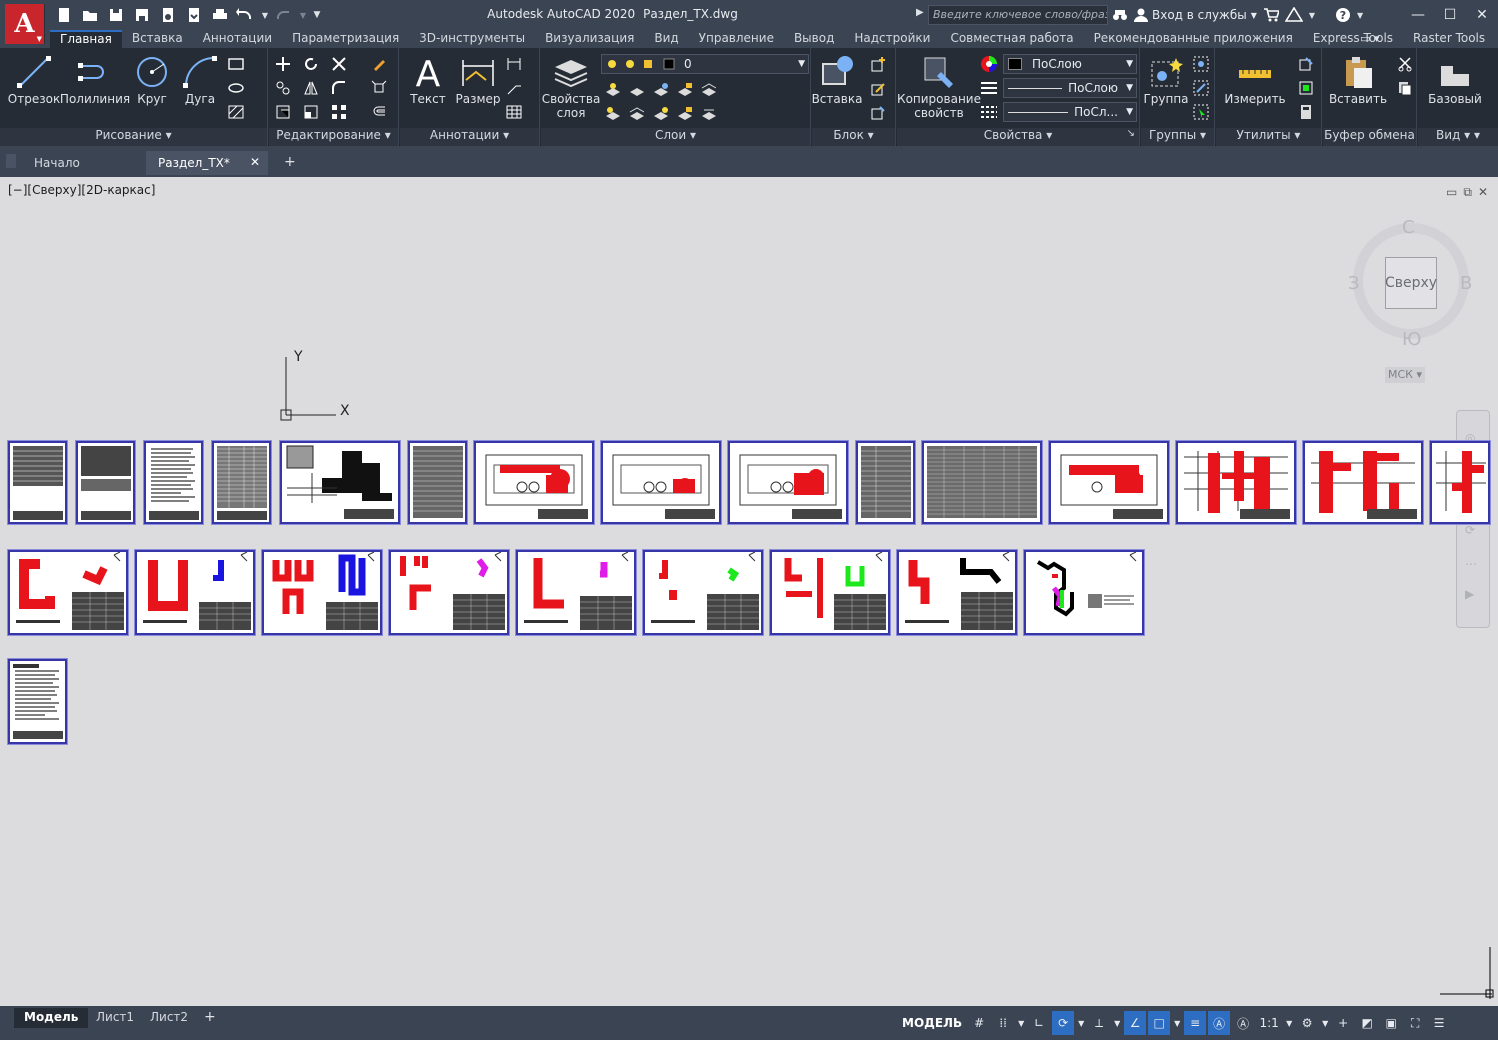 The width and height of the screenshot is (1498, 1040). I want to click on layer-off-icon, so click(613, 90).